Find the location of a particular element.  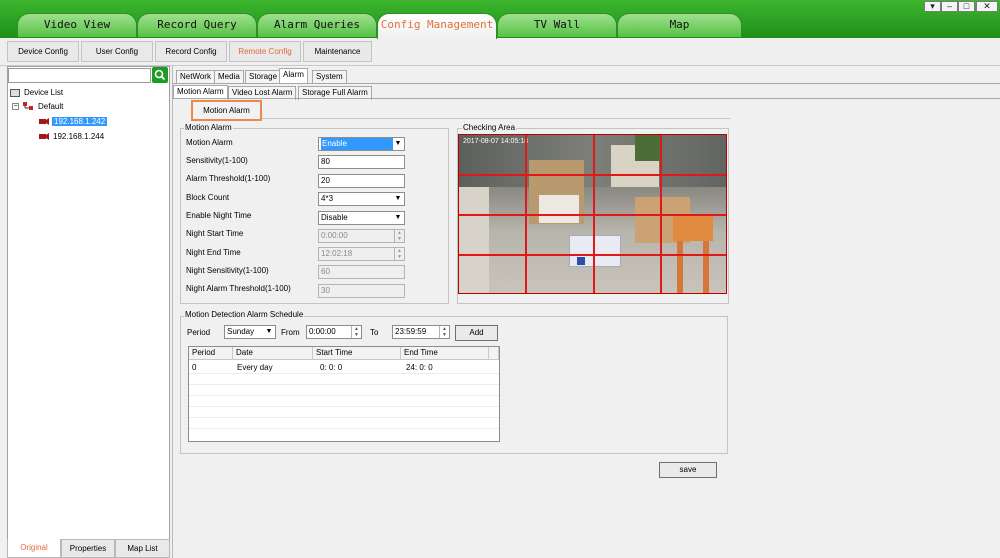

alarm-threshold-label: Alarm Threshold(1-100) is located at coordinates (228, 178).